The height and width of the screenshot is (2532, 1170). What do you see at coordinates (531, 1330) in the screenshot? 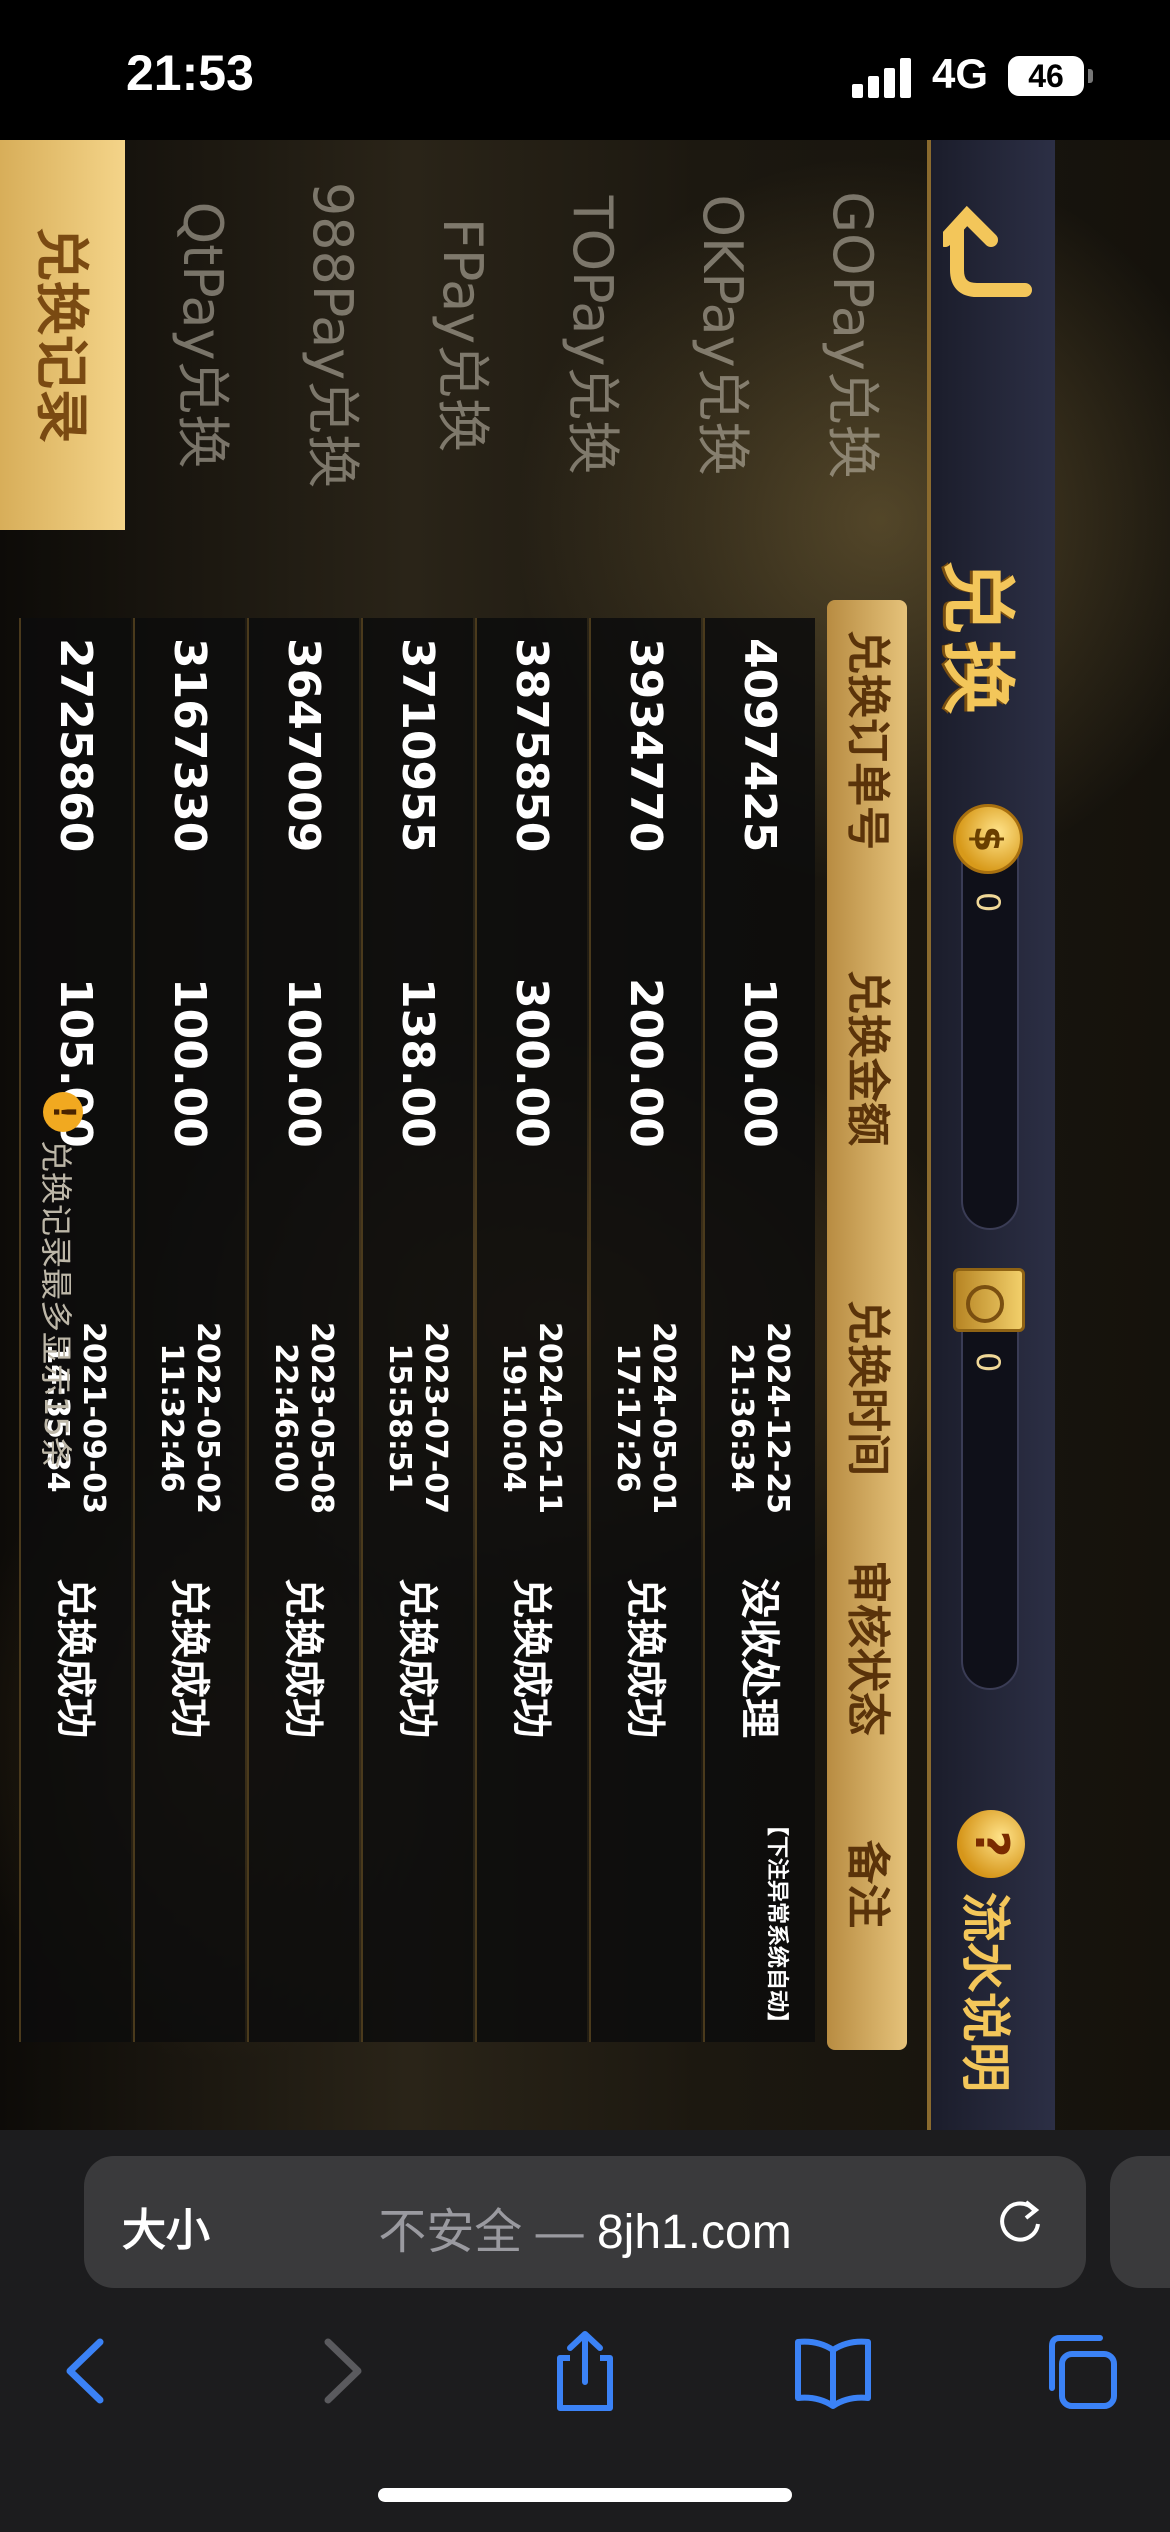
I see `table-row: 3875850 300.00 2024-02-11 19:10:04 兑换成功` at bounding box center [531, 1330].